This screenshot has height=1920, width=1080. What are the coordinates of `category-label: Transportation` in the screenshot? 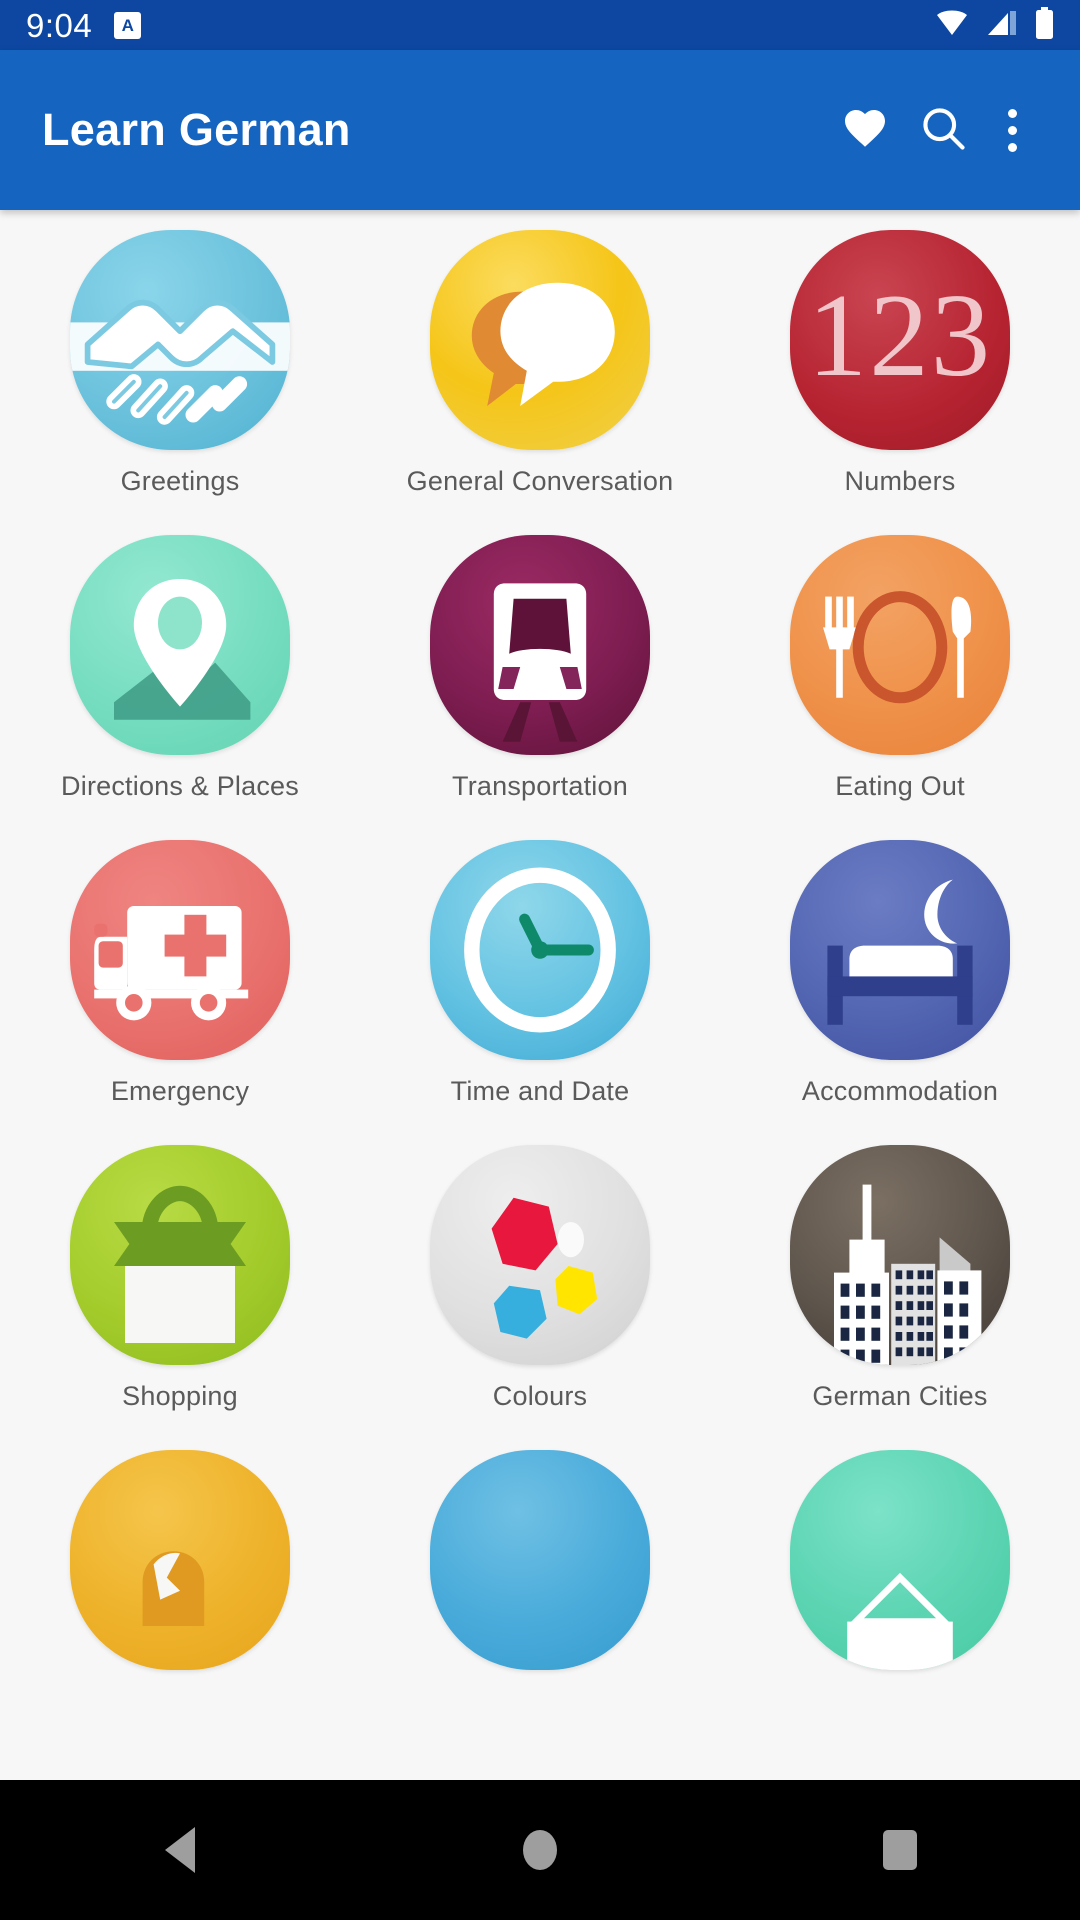 It's located at (540, 786).